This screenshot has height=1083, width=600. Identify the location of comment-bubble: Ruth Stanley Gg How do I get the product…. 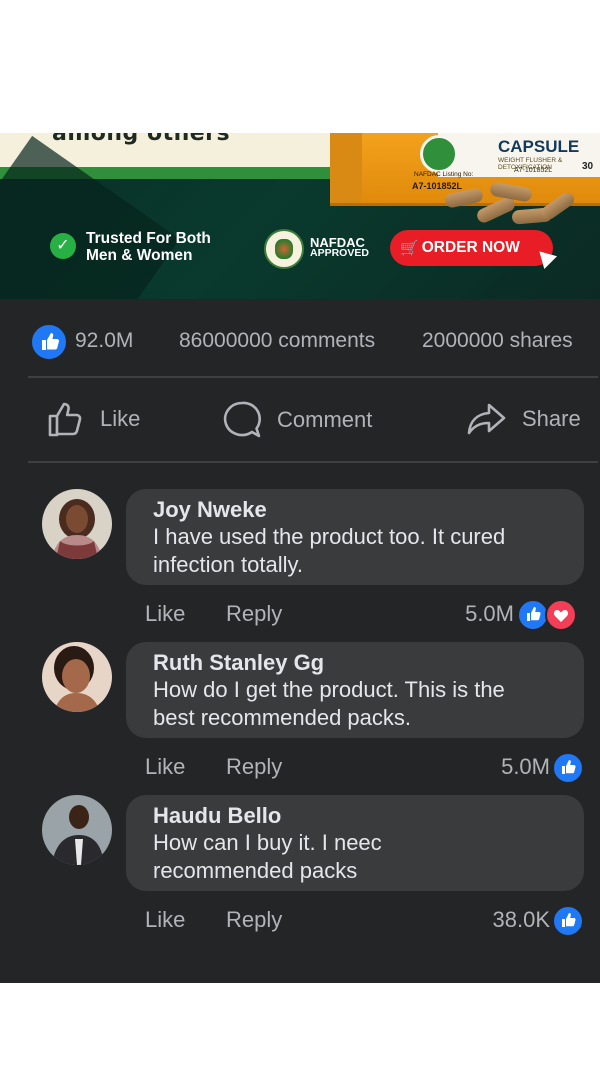
(355, 690).